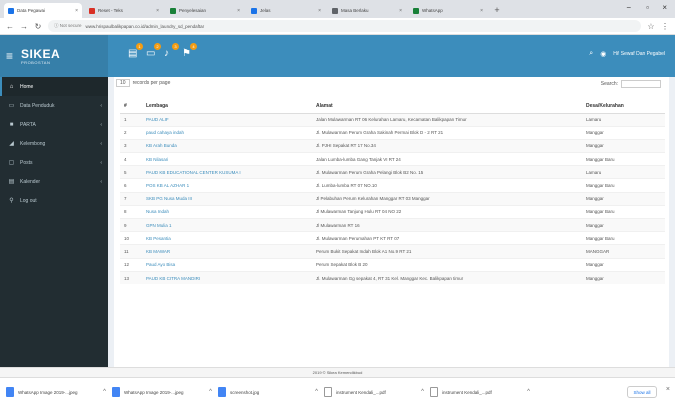 Image resolution: width=675 pixels, height=406 pixels. I want to click on lembaga-link: KB Nilasari, so click(227, 159).